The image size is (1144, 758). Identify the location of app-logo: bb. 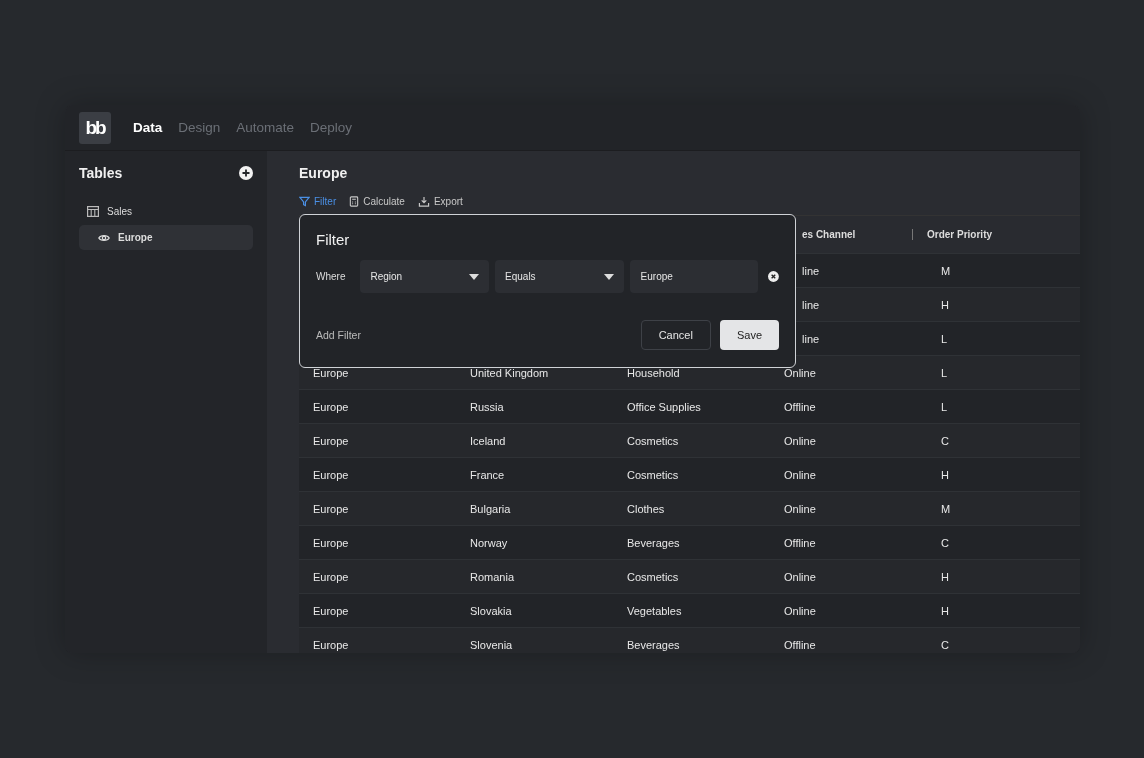
(95, 127).